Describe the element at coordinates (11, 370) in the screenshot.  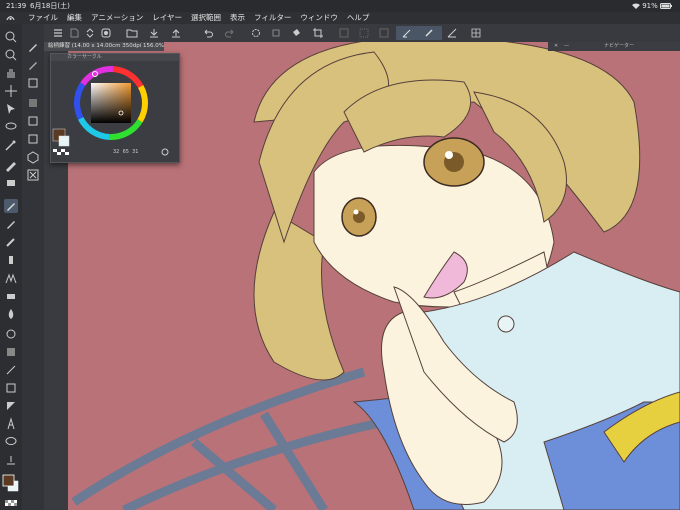
I see `line-icon` at that location.